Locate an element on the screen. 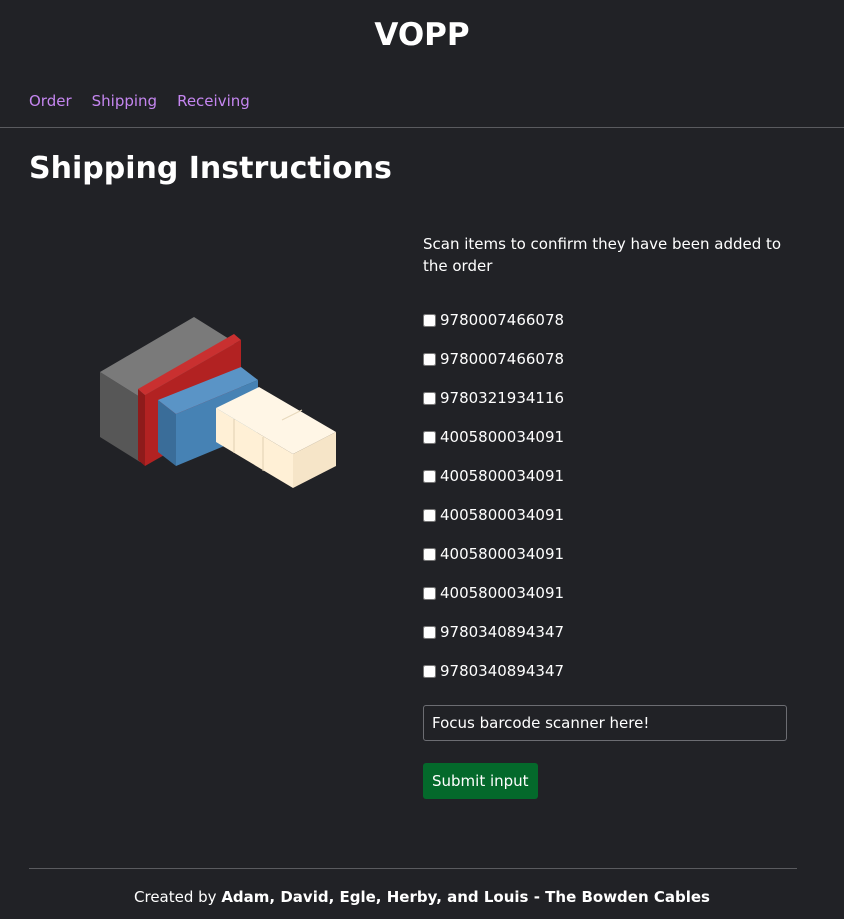 The height and width of the screenshot is (919, 844). footer-prefix: Created by is located at coordinates (178, 897).